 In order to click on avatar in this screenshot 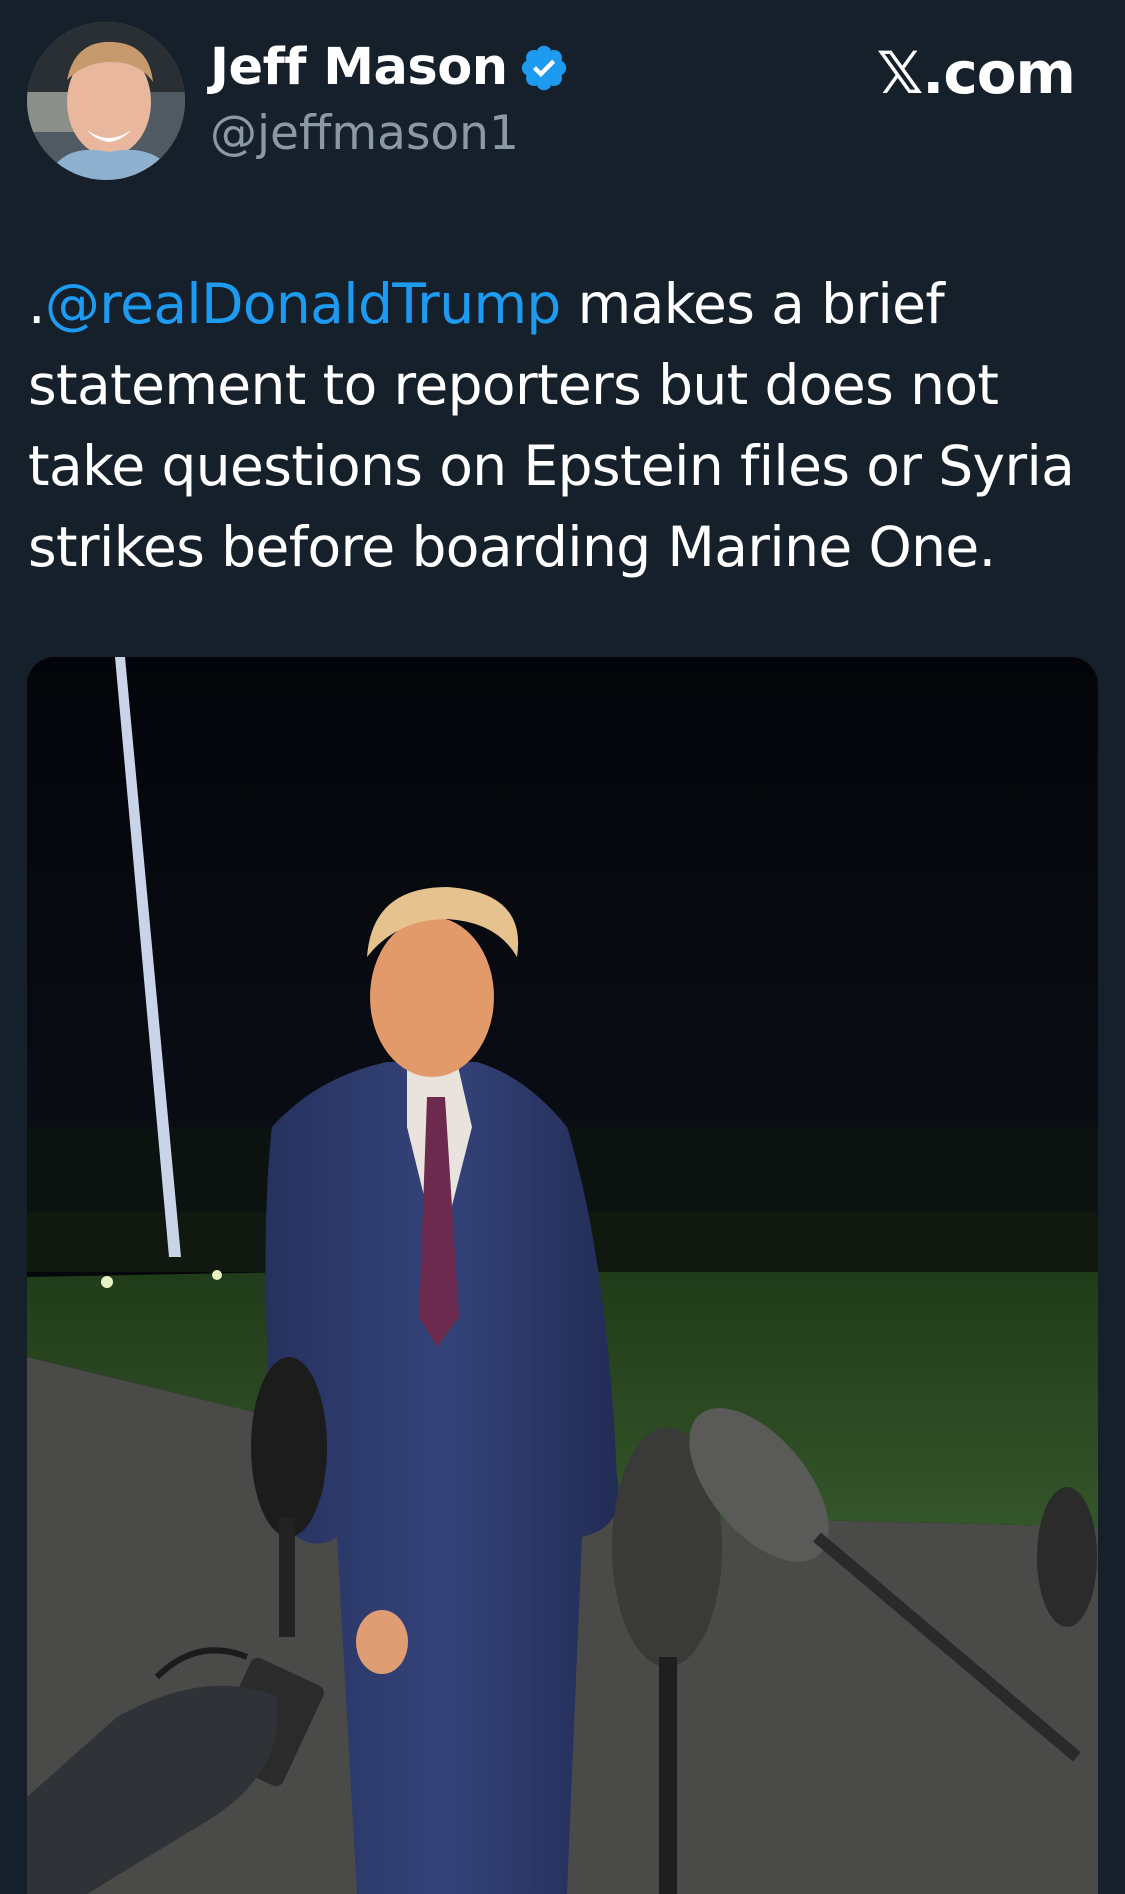, I will do `click(106, 101)`.